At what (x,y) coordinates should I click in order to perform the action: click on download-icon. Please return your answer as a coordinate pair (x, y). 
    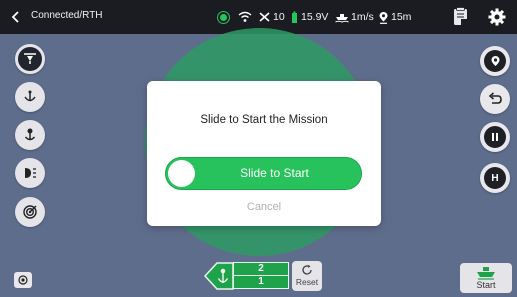
    Looking at the image, I should click on (30, 58).